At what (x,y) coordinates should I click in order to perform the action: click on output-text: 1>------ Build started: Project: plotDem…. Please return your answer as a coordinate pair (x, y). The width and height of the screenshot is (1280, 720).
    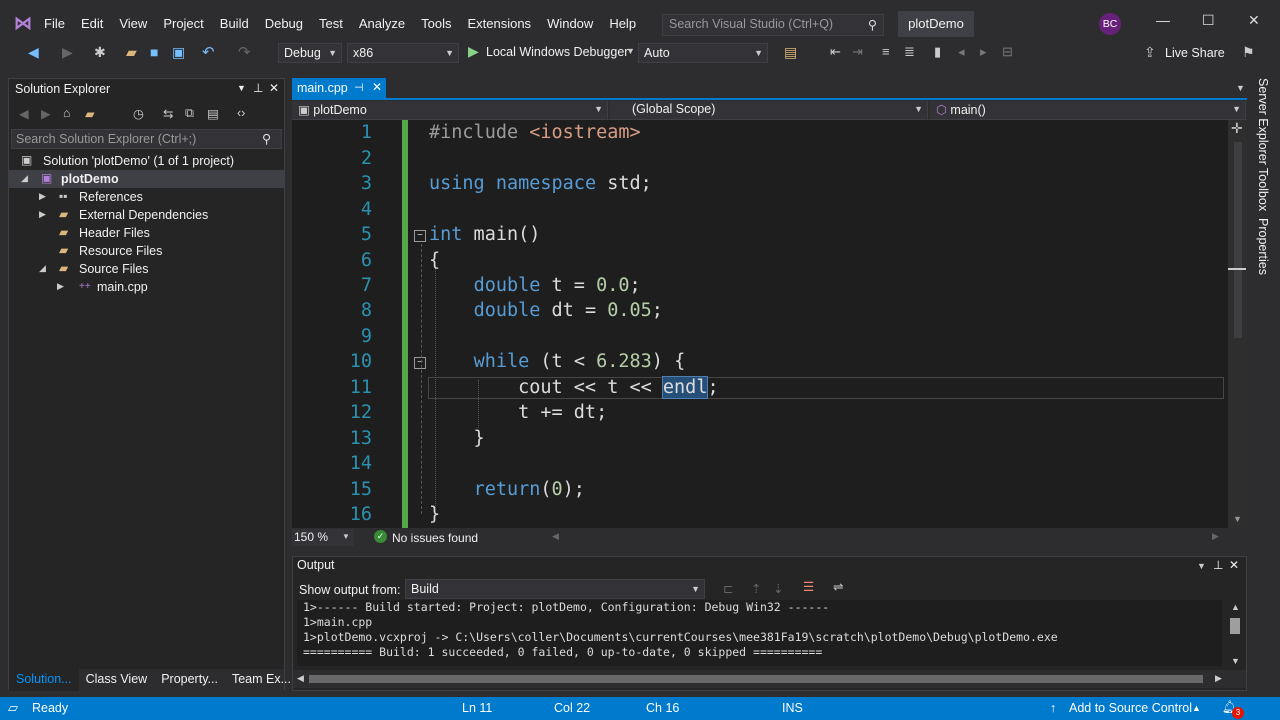
    Looking at the image, I should click on (759, 633).